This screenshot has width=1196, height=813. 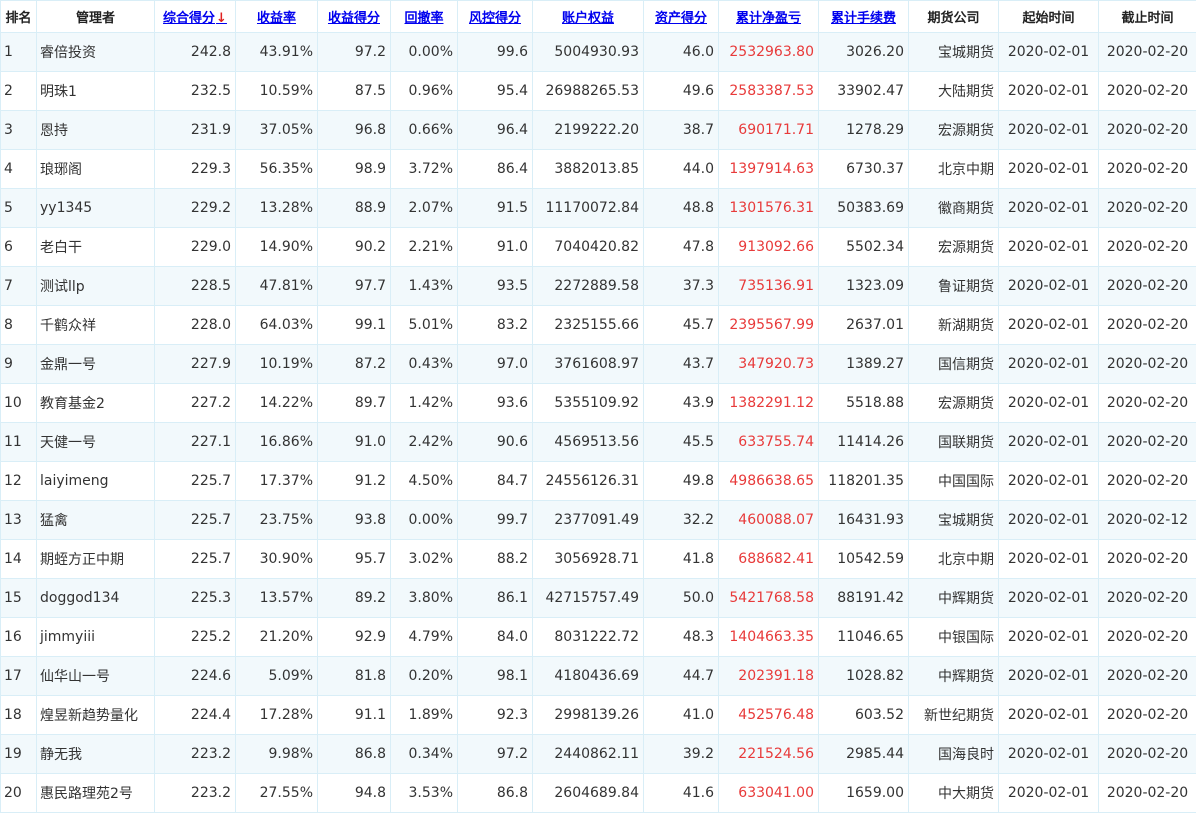 I want to click on cell-risk-score: 83.2, so click(x=495, y=325).